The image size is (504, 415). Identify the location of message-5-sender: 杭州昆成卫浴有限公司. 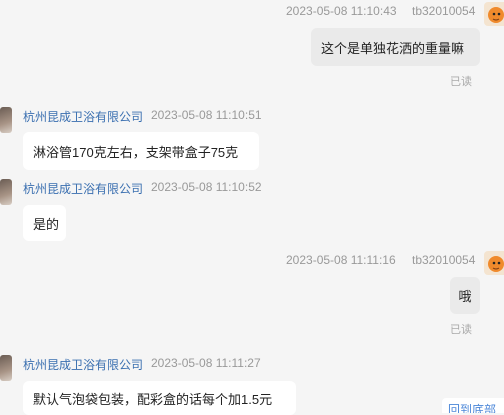
(83, 364).